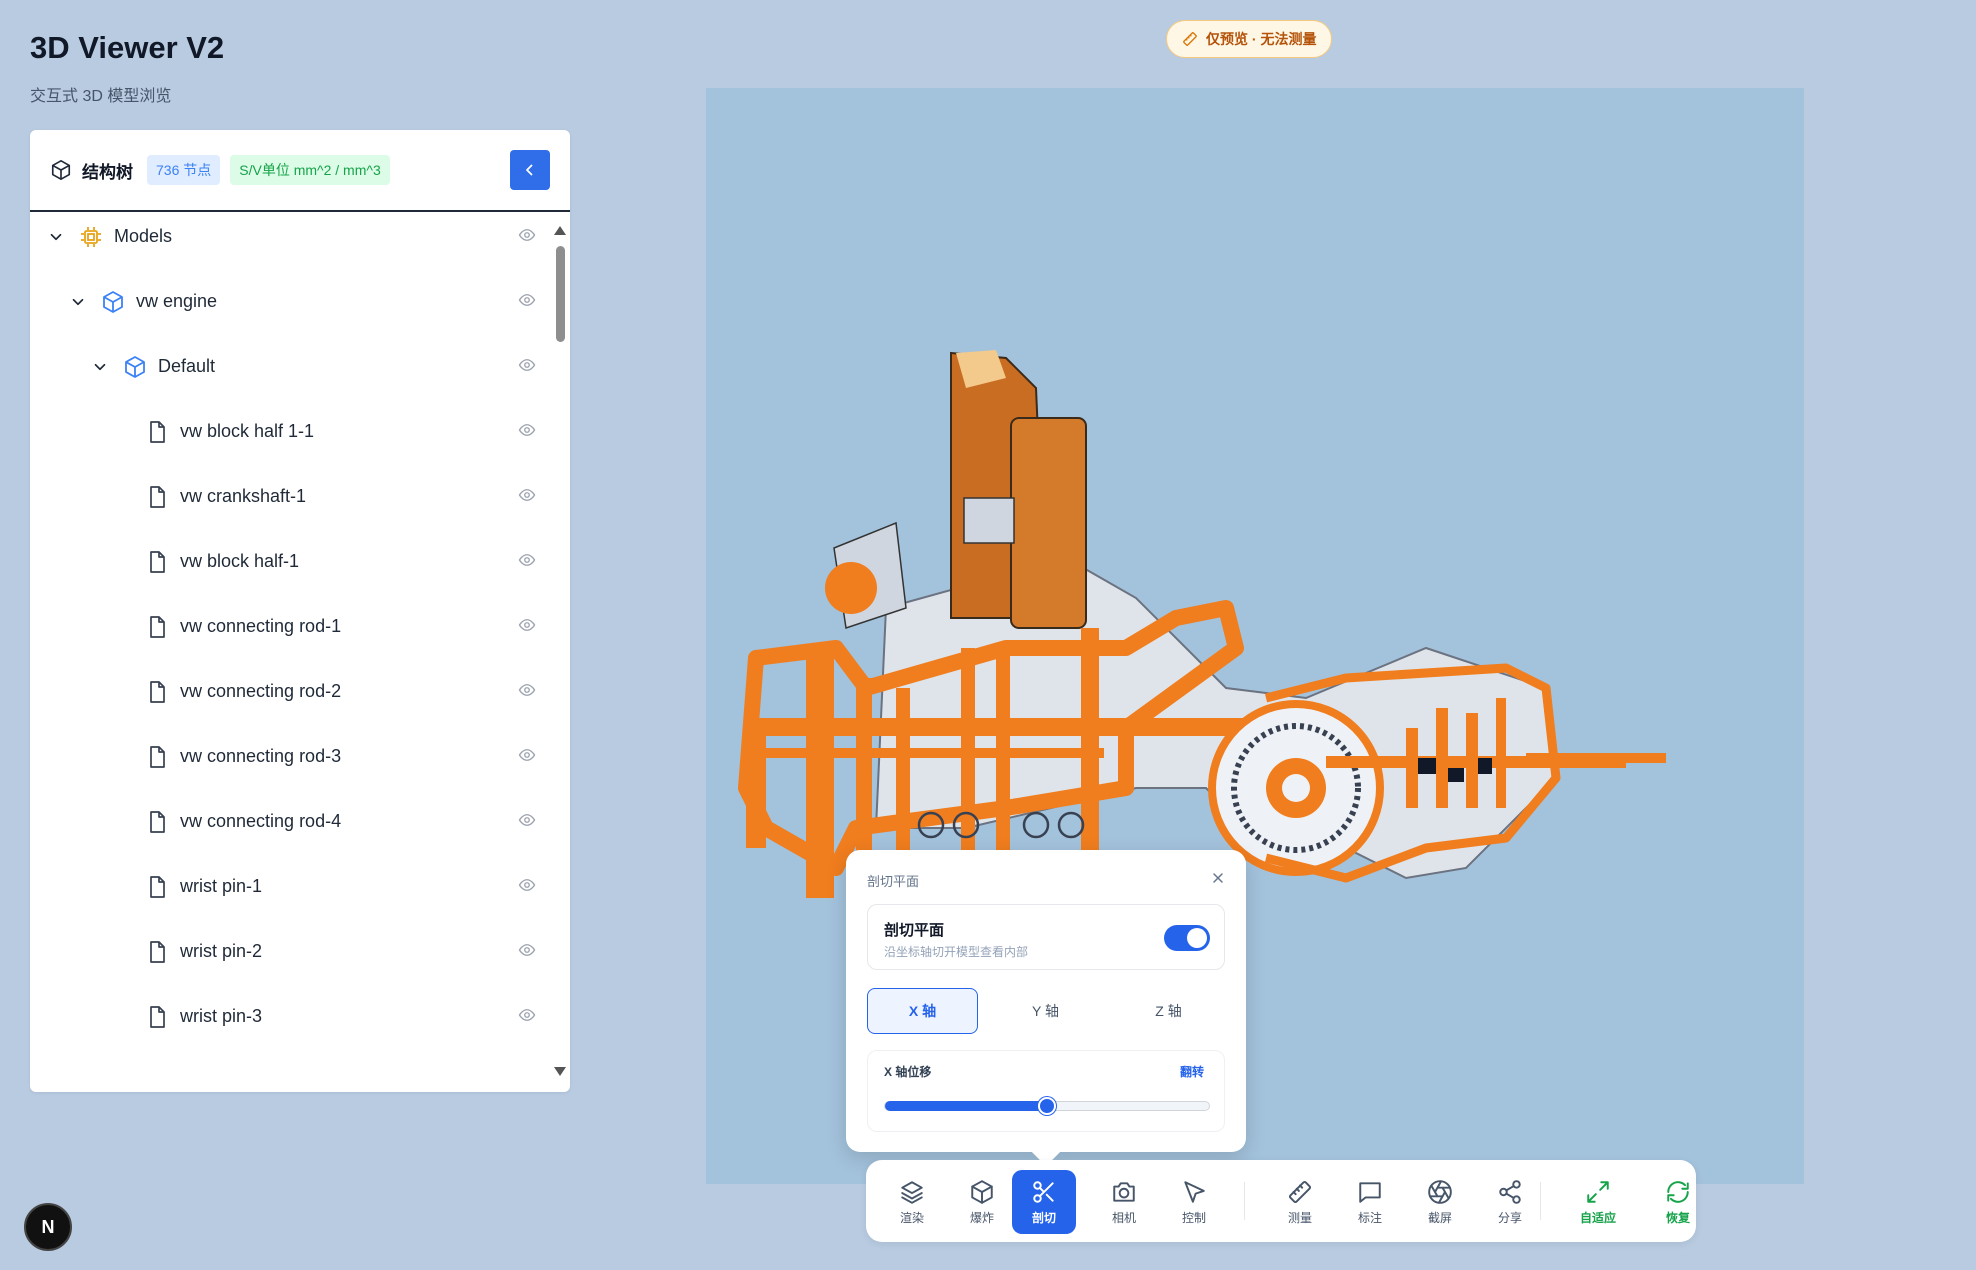  Describe the element at coordinates (287, 691) in the screenshot. I see `tree-row: vw connecting rod-2` at that location.